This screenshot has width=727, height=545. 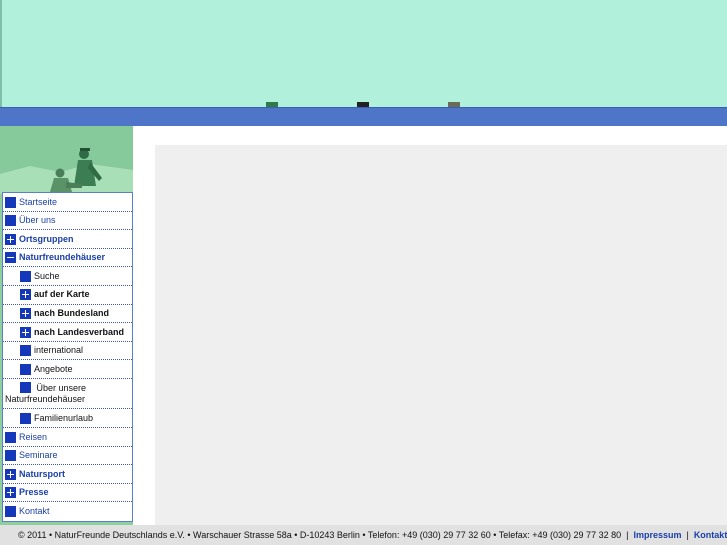 I want to click on sidebar-subitem-familienurlaub: Familienurlaub, so click(x=67, y=419).